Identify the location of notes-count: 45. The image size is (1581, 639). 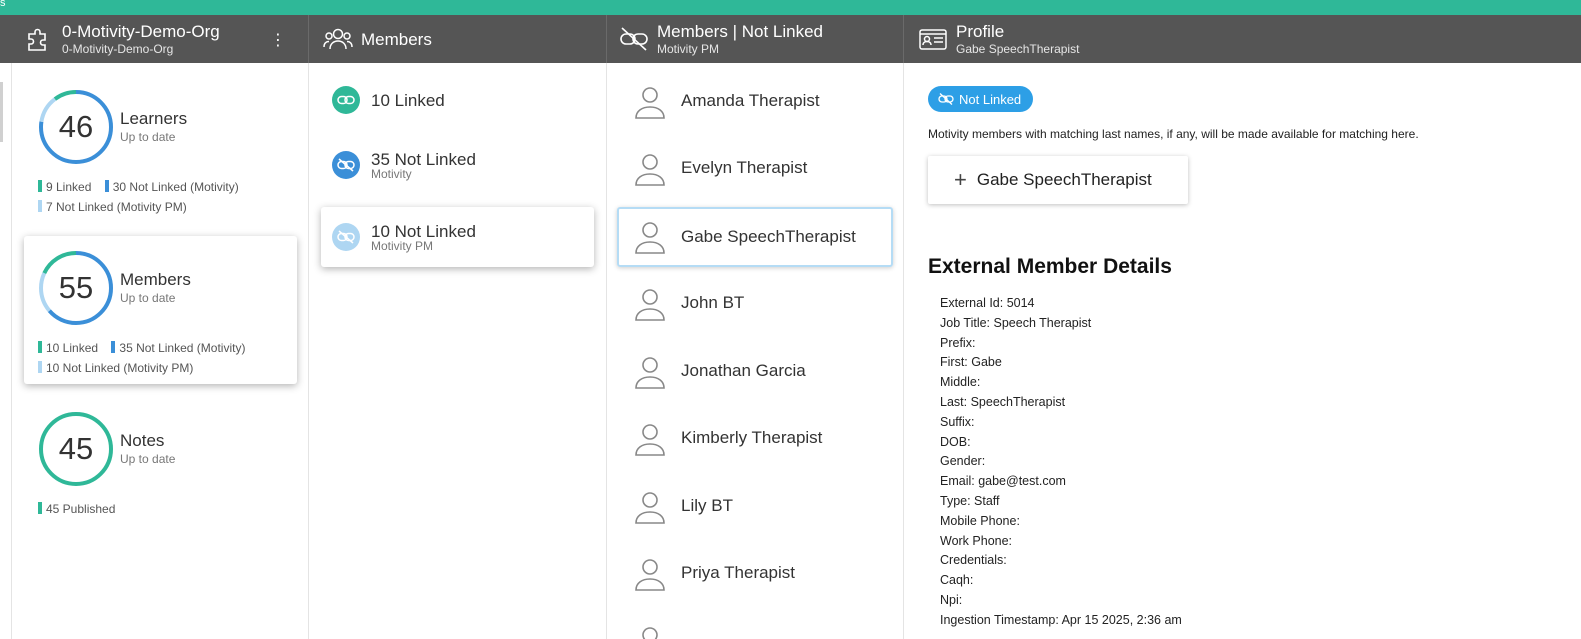
(76, 448).